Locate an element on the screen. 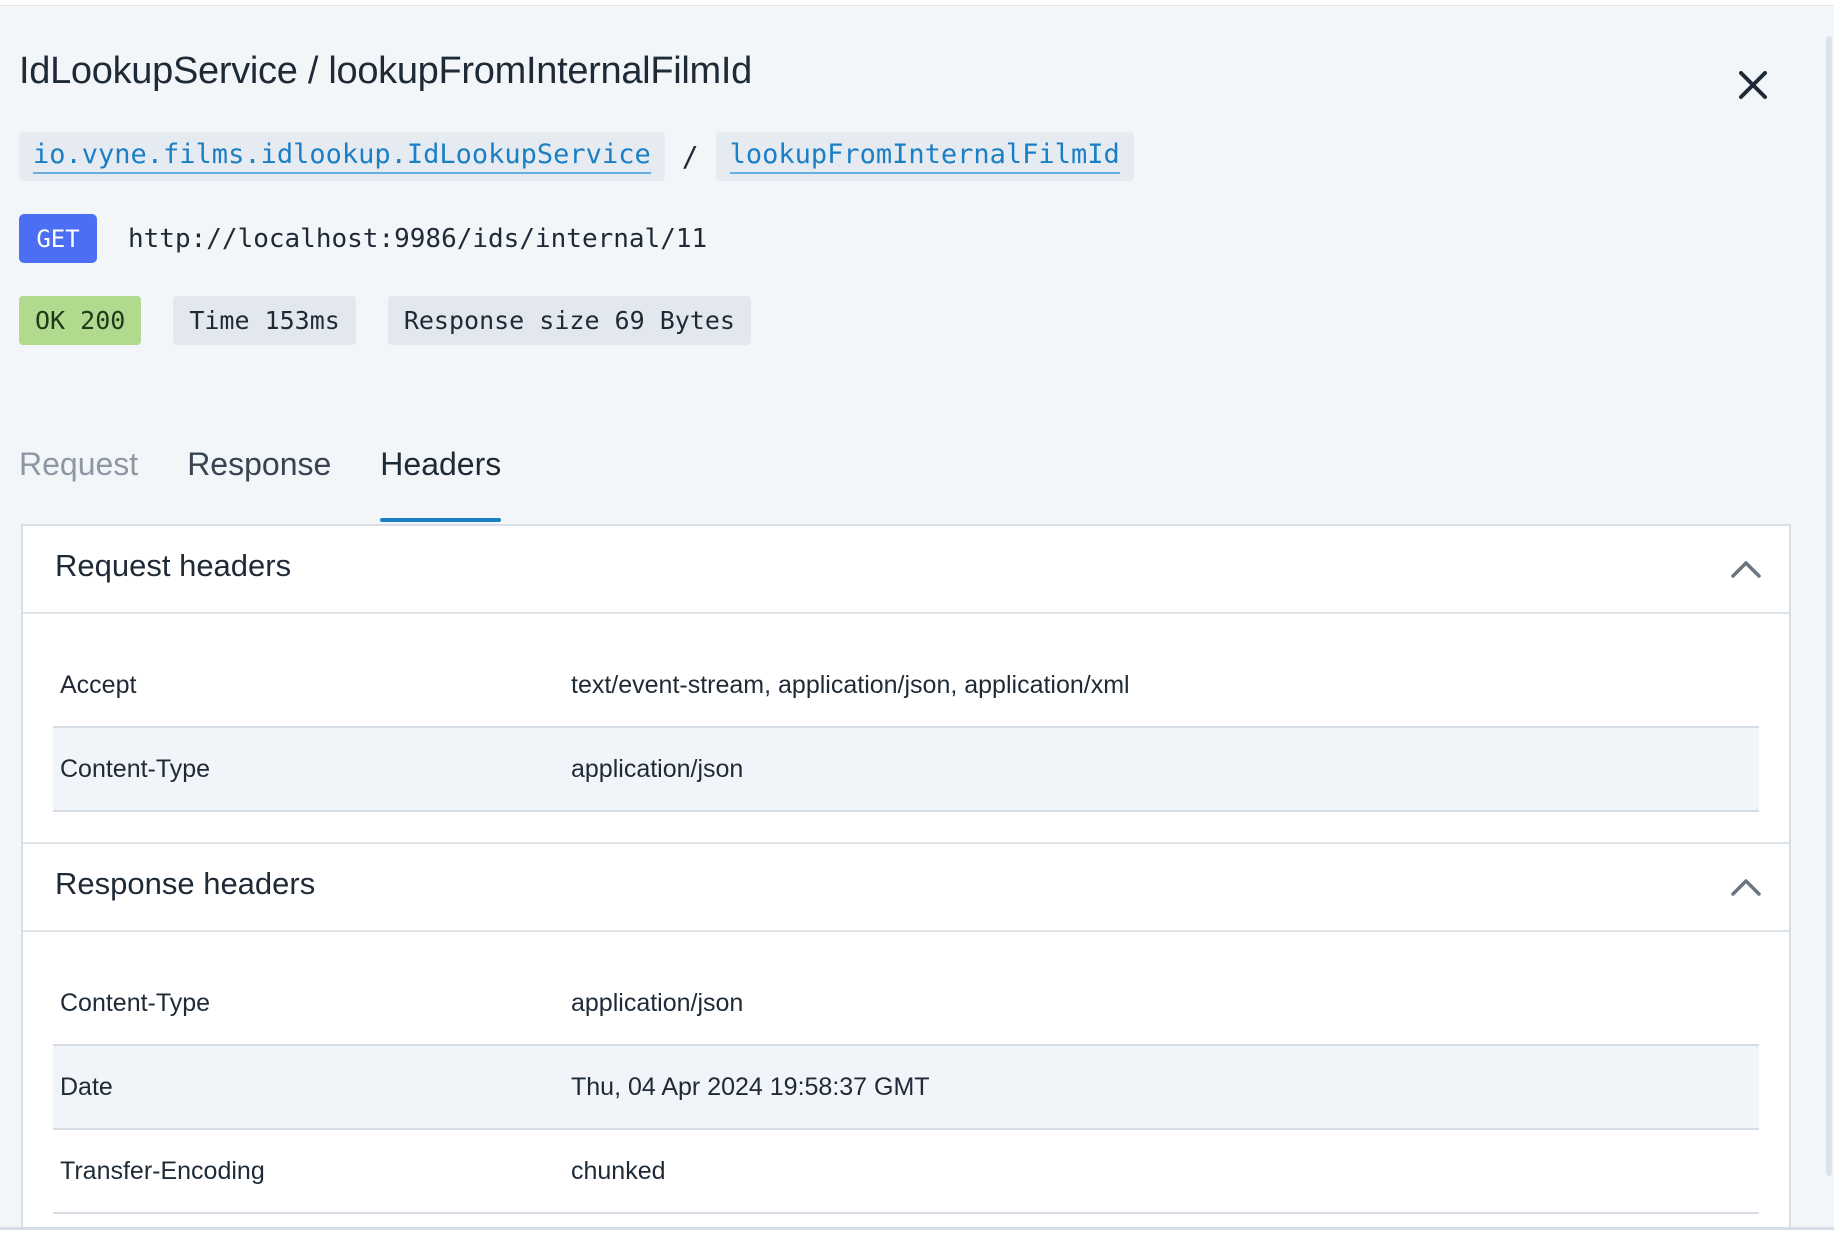 The image size is (1834, 1247). service-link: io.vyne.films.idlookup.IdLookupService is located at coordinates (342, 156).